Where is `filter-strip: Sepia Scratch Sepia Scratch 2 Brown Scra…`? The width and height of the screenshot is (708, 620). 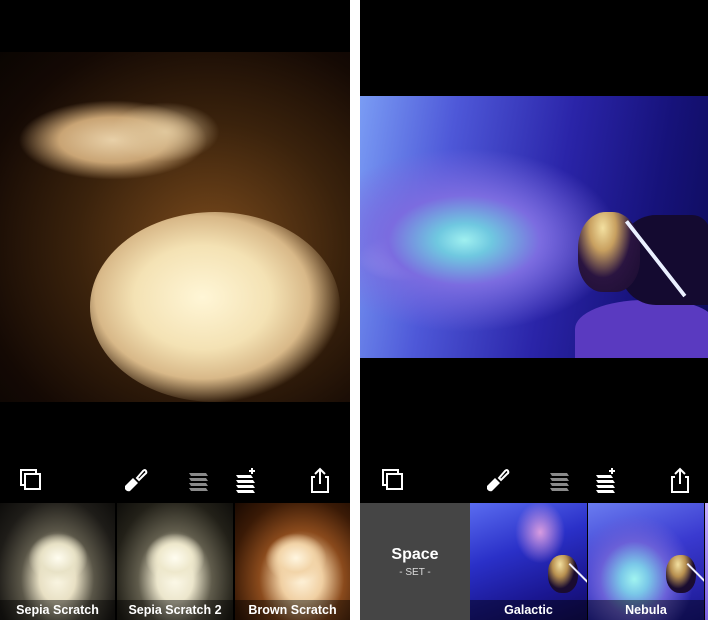
filter-strip: Sepia Scratch Sepia Scratch 2 Brown Scra… is located at coordinates (175, 561).